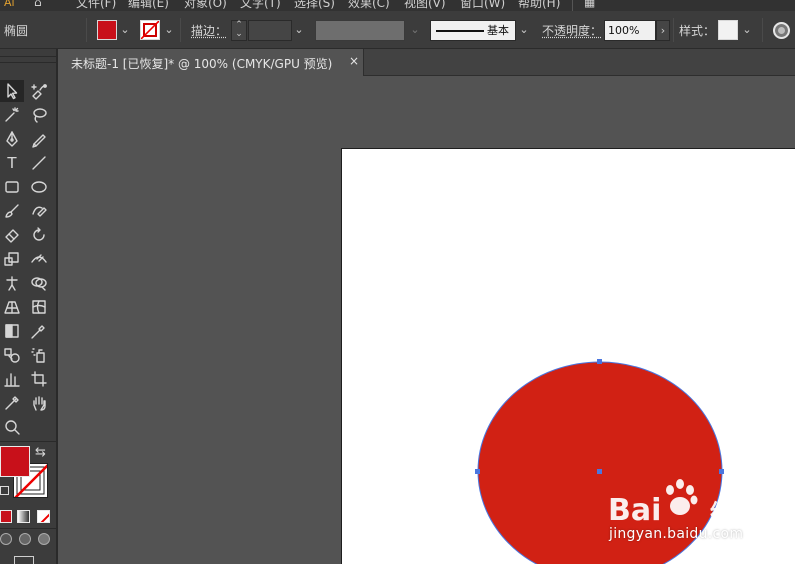  What do you see at coordinates (599, 361) in the screenshot?
I see `anchor-point-top` at bounding box center [599, 361].